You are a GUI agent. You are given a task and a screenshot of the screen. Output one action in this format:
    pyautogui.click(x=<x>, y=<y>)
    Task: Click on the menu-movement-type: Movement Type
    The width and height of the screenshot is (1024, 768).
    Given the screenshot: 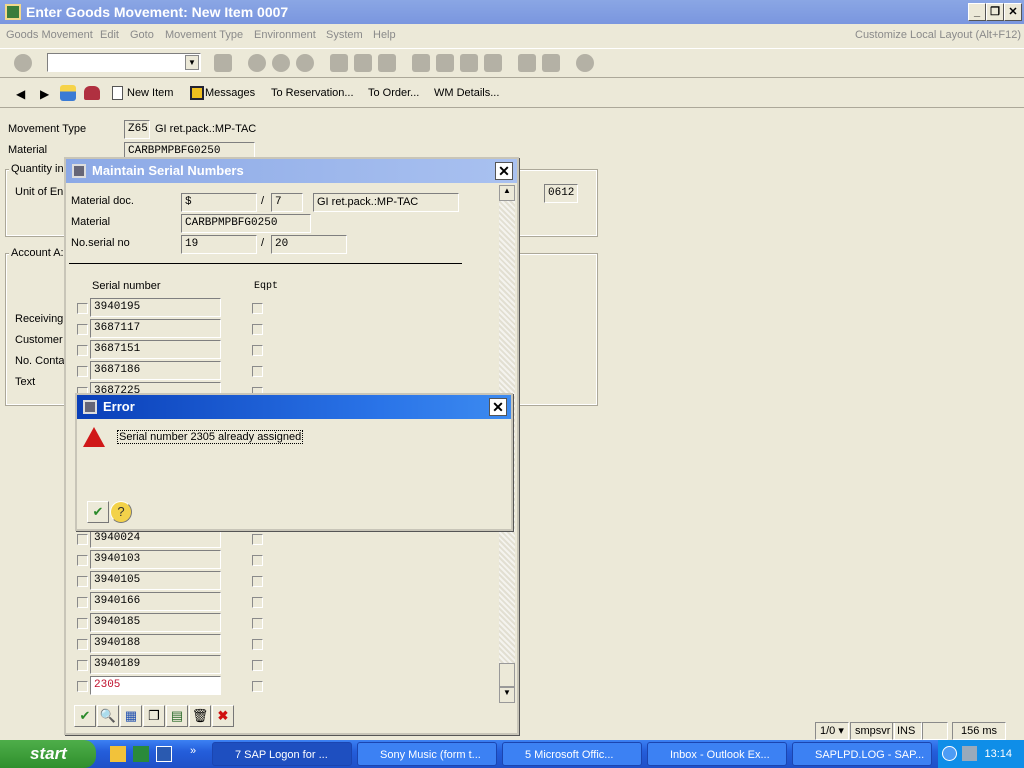 What is the action you would take?
    pyautogui.click(x=204, y=35)
    